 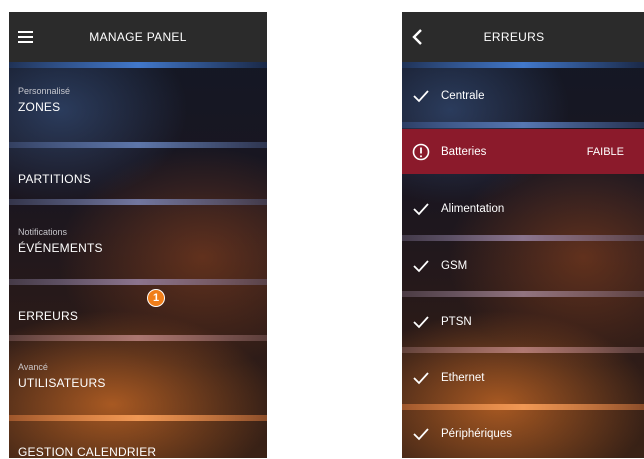 I want to click on erreurs-header: ERREURS, so click(x=523, y=37).